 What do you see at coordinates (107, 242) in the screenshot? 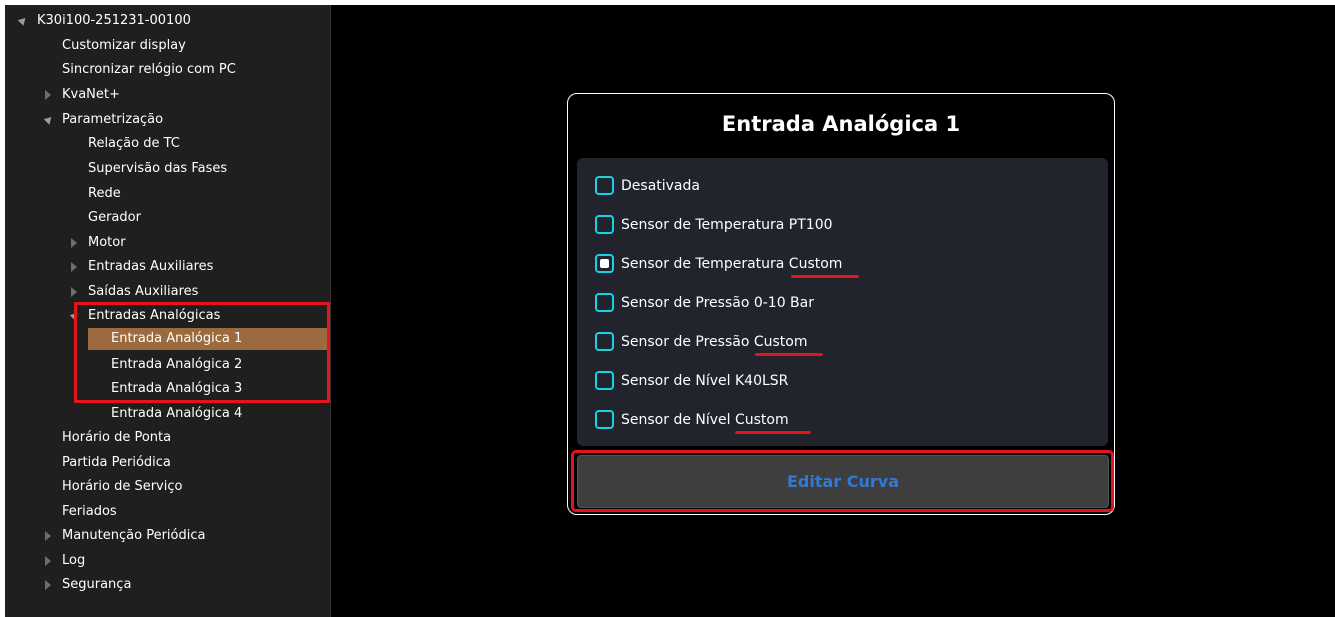
I see `tree-item-label: Motor` at bounding box center [107, 242].